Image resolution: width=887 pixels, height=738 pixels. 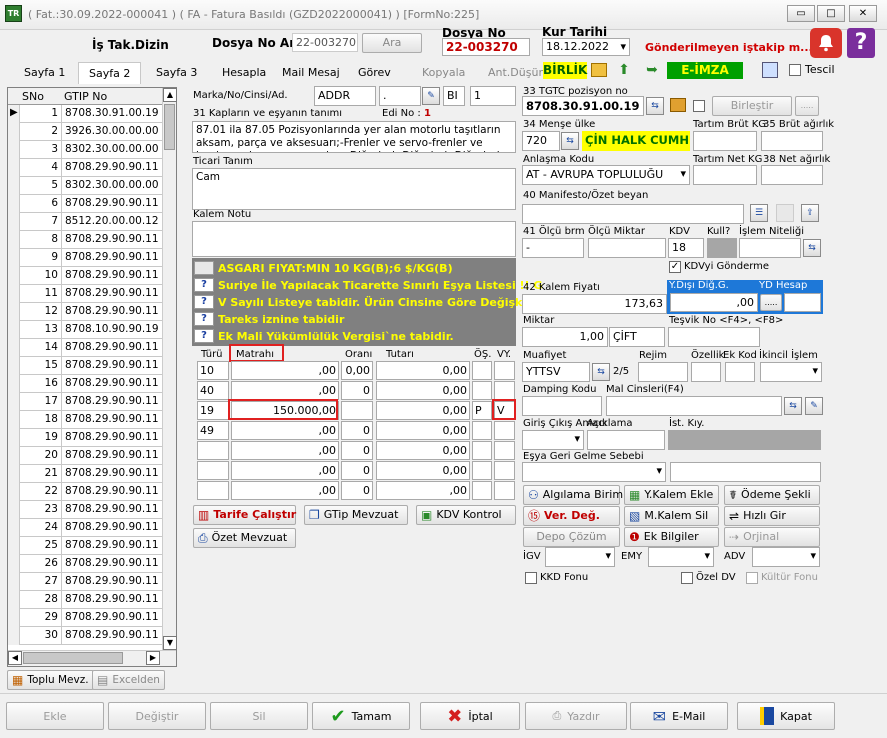 What do you see at coordinates (85, 114) in the screenshot?
I see `table-row: ▶ 1 8708.30.91.00.19` at bounding box center [85, 114].